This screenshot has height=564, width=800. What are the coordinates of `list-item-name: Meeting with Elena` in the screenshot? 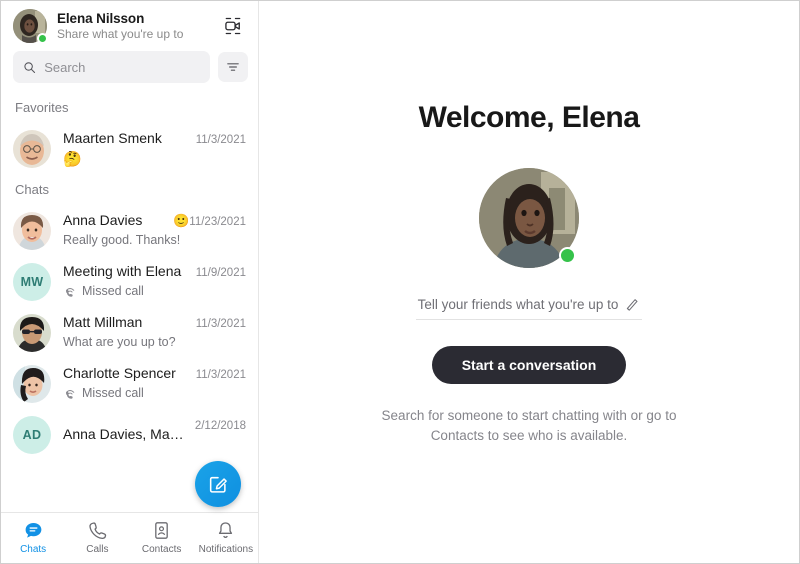 It's located at (122, 271).